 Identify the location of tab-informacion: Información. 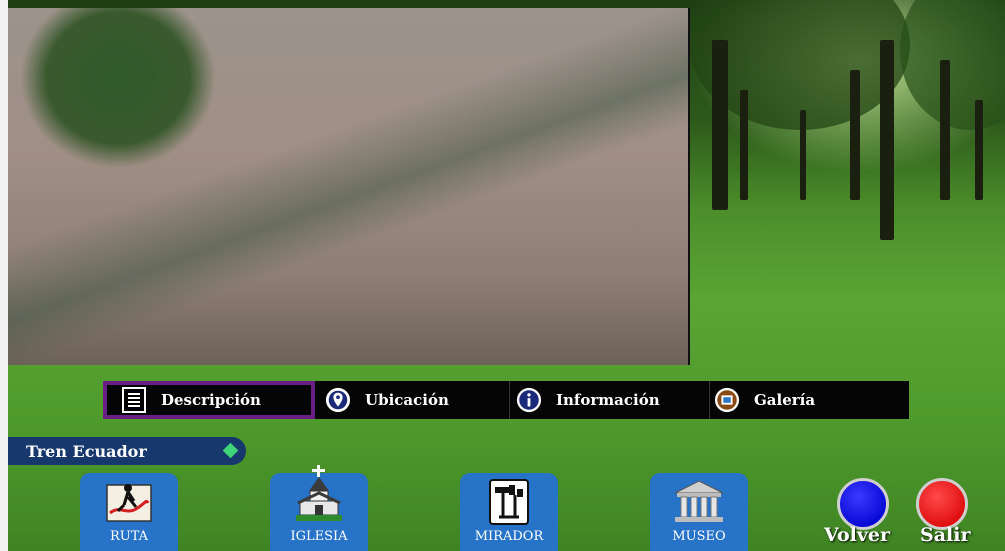
(609, 400).